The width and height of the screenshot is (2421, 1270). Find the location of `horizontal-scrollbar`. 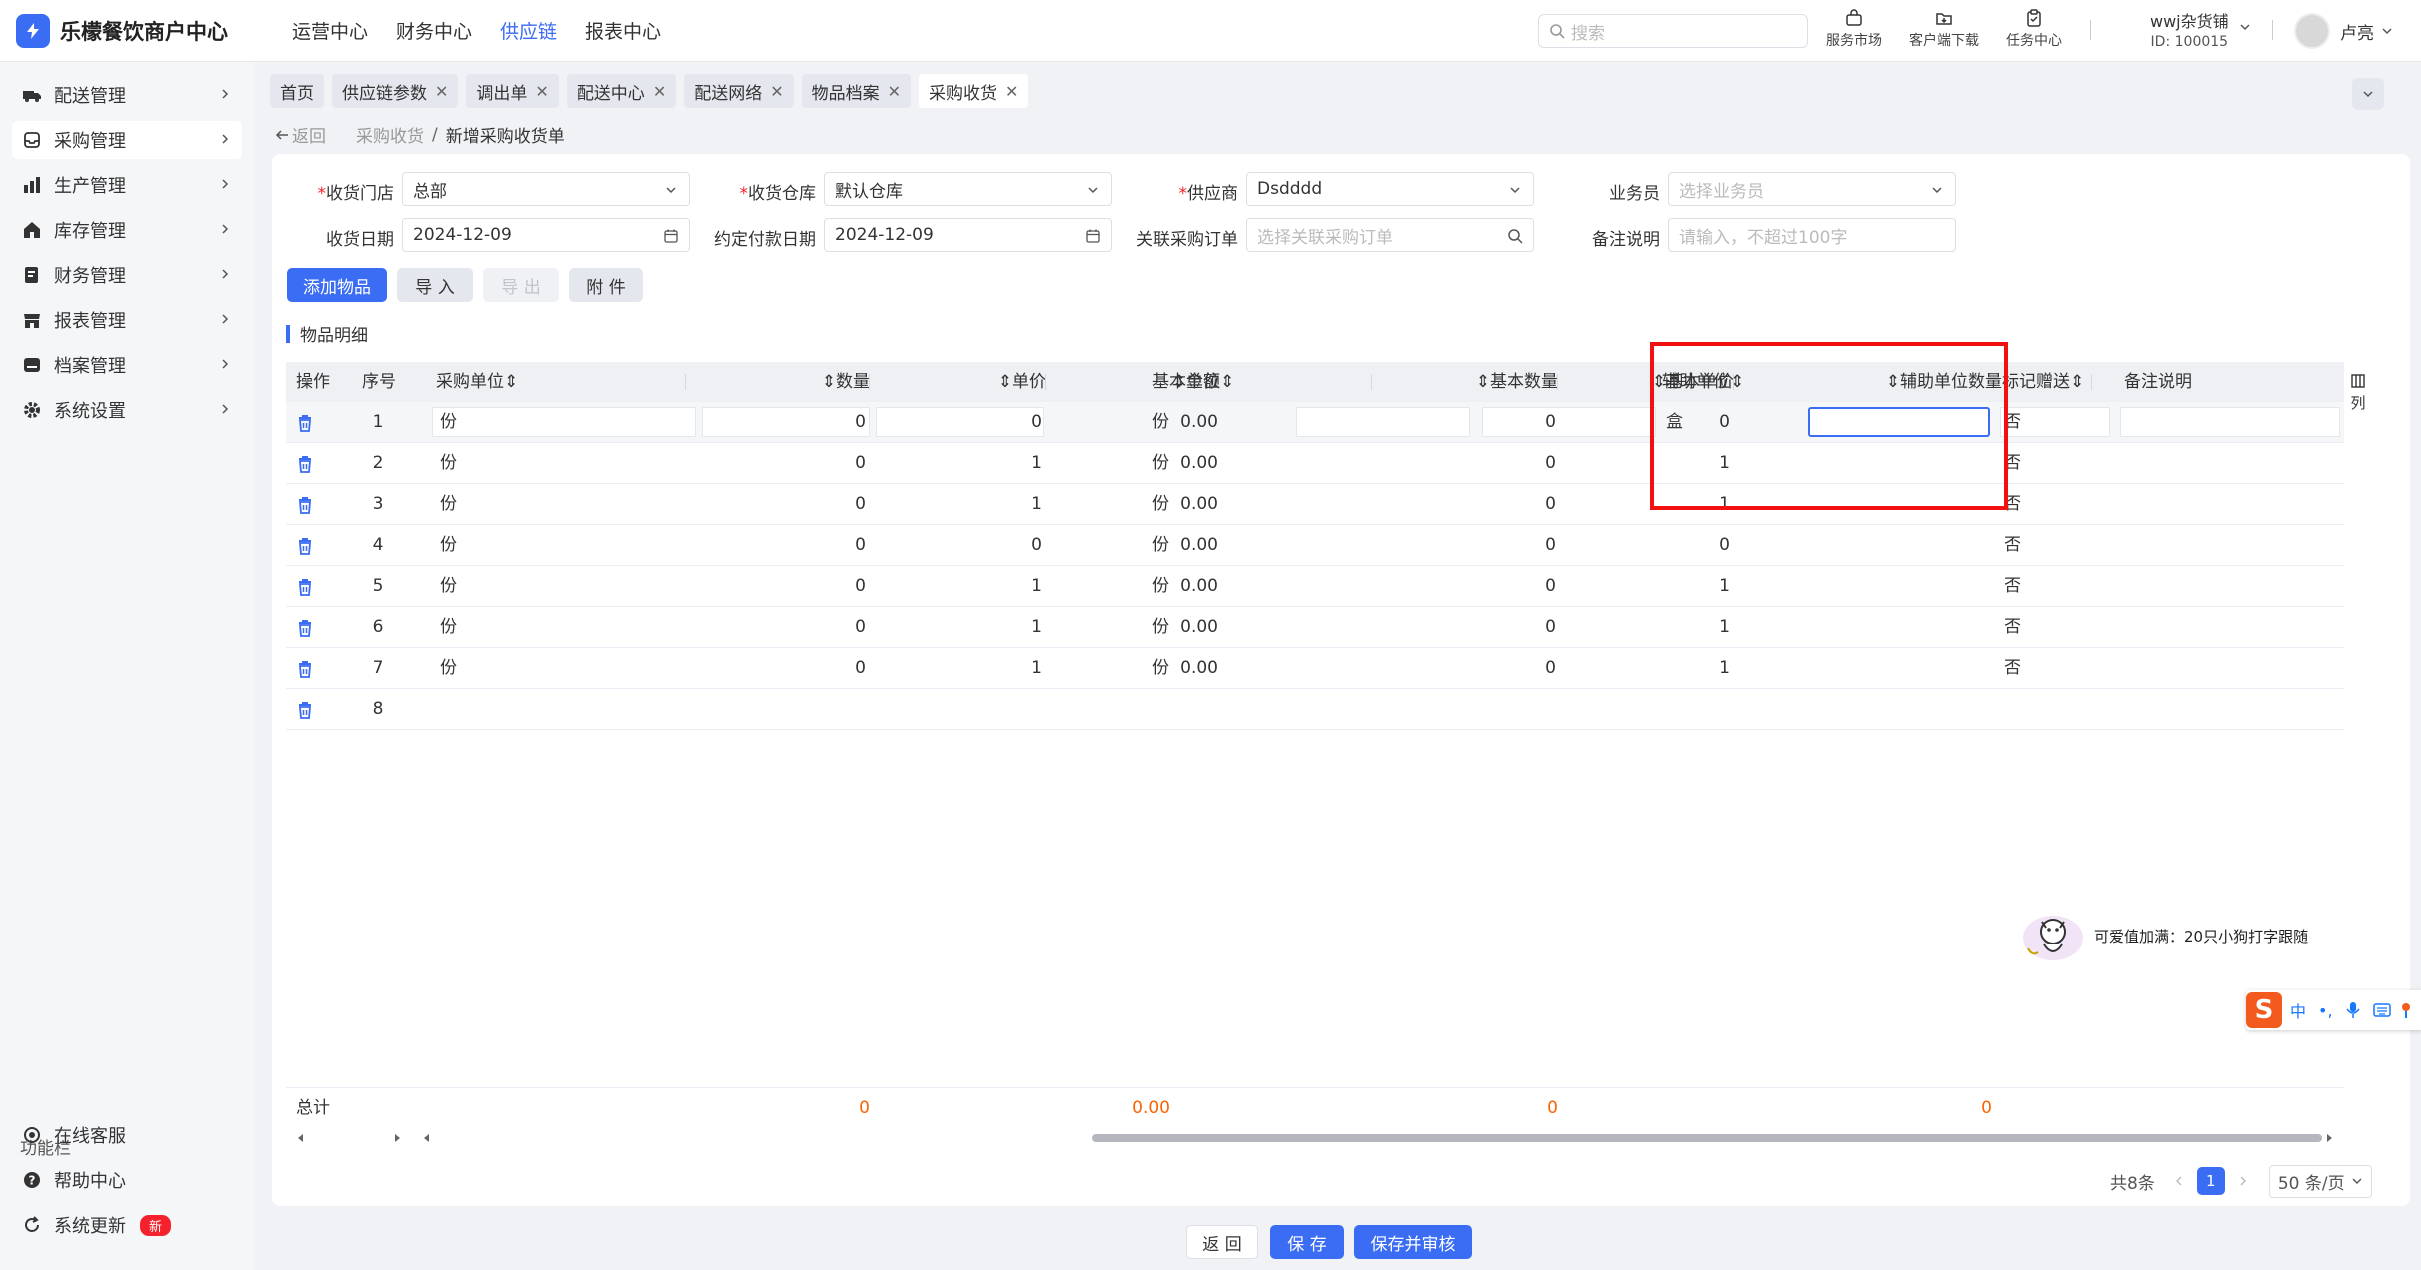

horizontal-scrollbar is located at coordinates (1315, 1138).